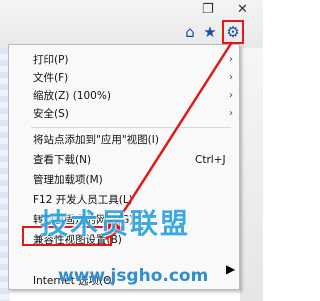  I want to click on close-button: ✕, so click(242, 9).